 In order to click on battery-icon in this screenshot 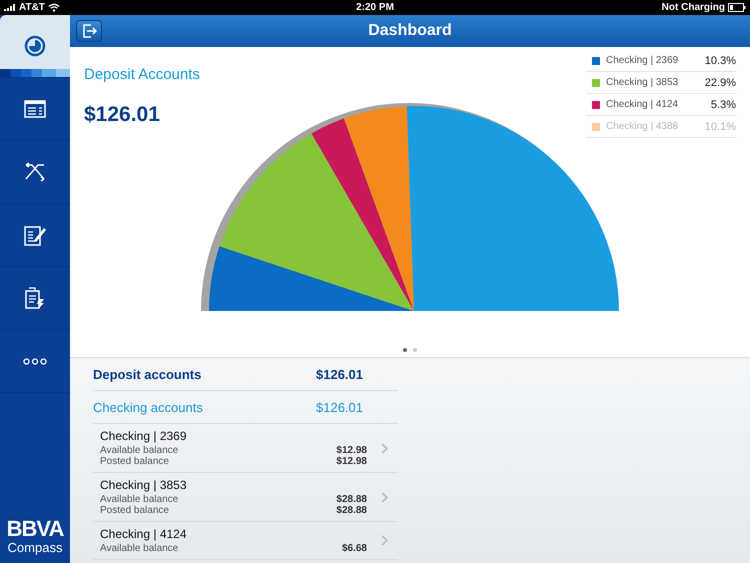, I will do `click(737, 7)`.